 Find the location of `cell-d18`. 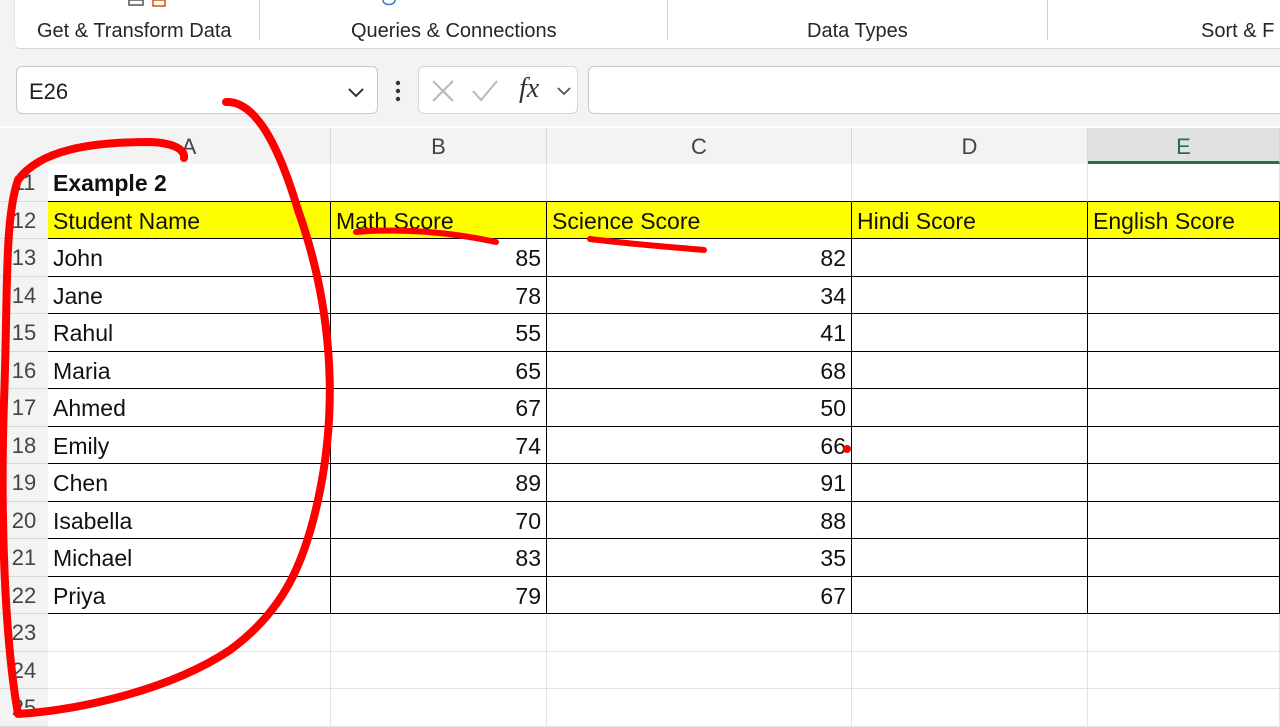

cell-d18 is located at coordinates (970, 445).